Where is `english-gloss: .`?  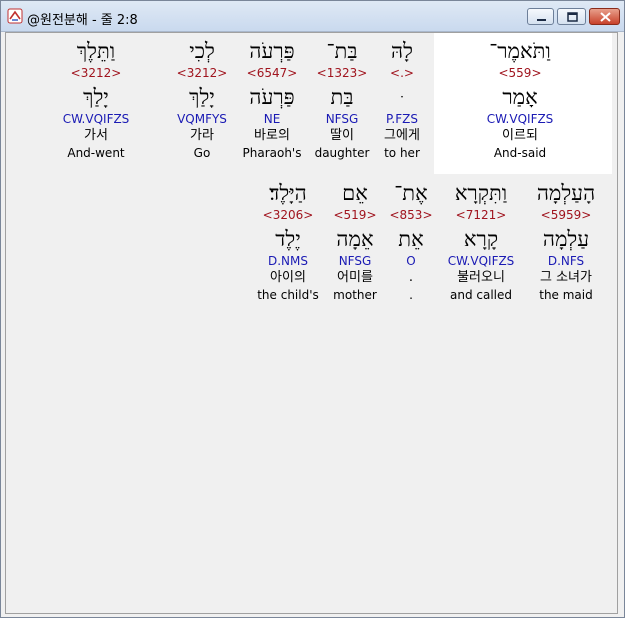
english-gloss: . is located at coordinates (411, 295).